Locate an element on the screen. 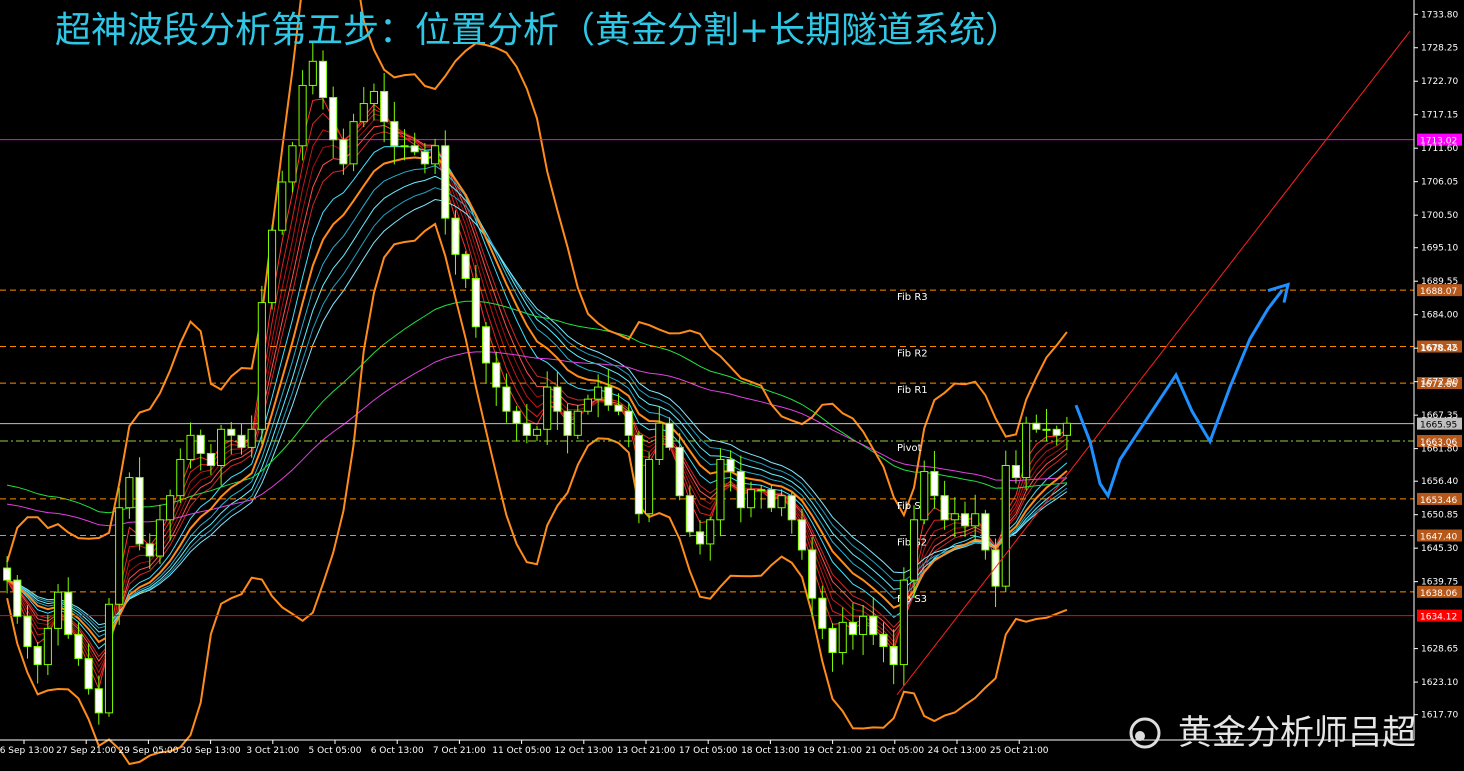 The image size is (1464, 771). y-tick-label: 1711.60 is located at coordinates (1439, 149).